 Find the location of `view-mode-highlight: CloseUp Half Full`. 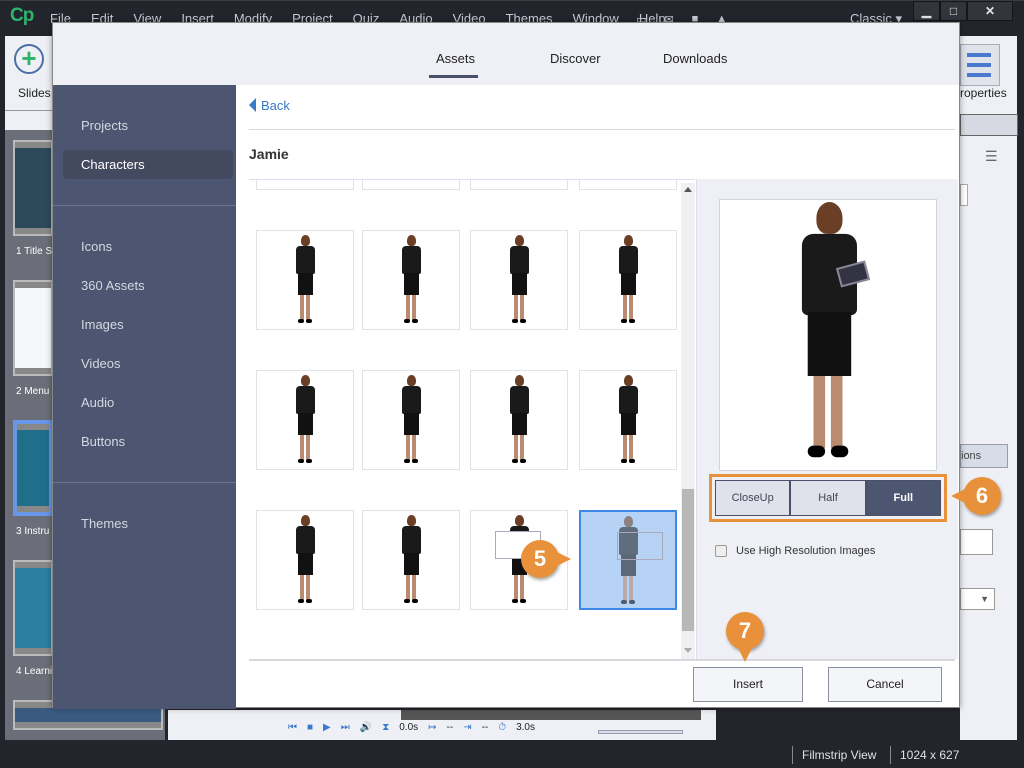

view-mode-highlight: CloseUp Half Full is located at coordinates (828, 498).